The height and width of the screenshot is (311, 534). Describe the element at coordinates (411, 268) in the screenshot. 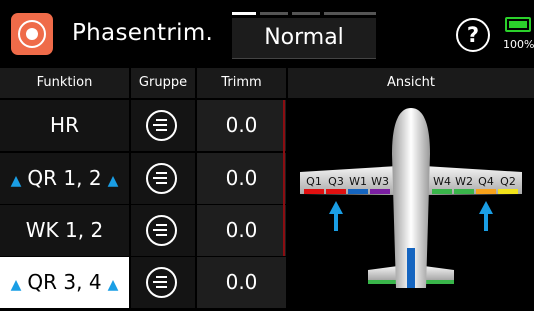

I see `rudder-color-bar` at that location.